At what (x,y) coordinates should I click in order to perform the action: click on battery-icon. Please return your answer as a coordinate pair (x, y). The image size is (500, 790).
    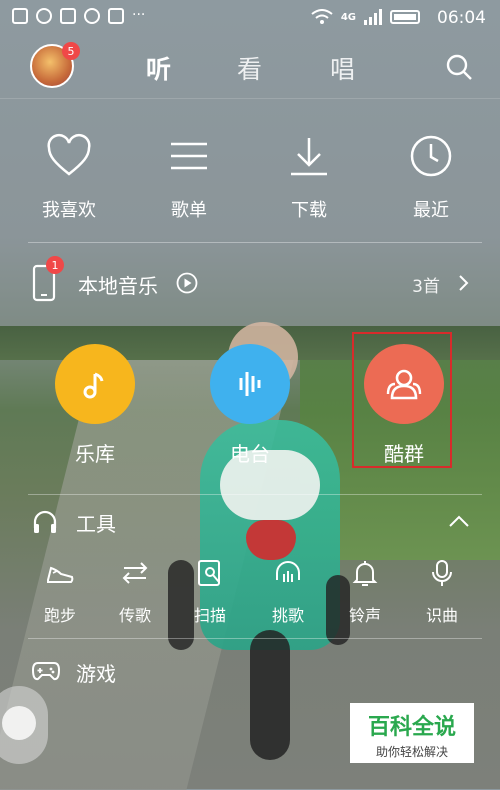
    Looking at the image, I should click on (405, 17).